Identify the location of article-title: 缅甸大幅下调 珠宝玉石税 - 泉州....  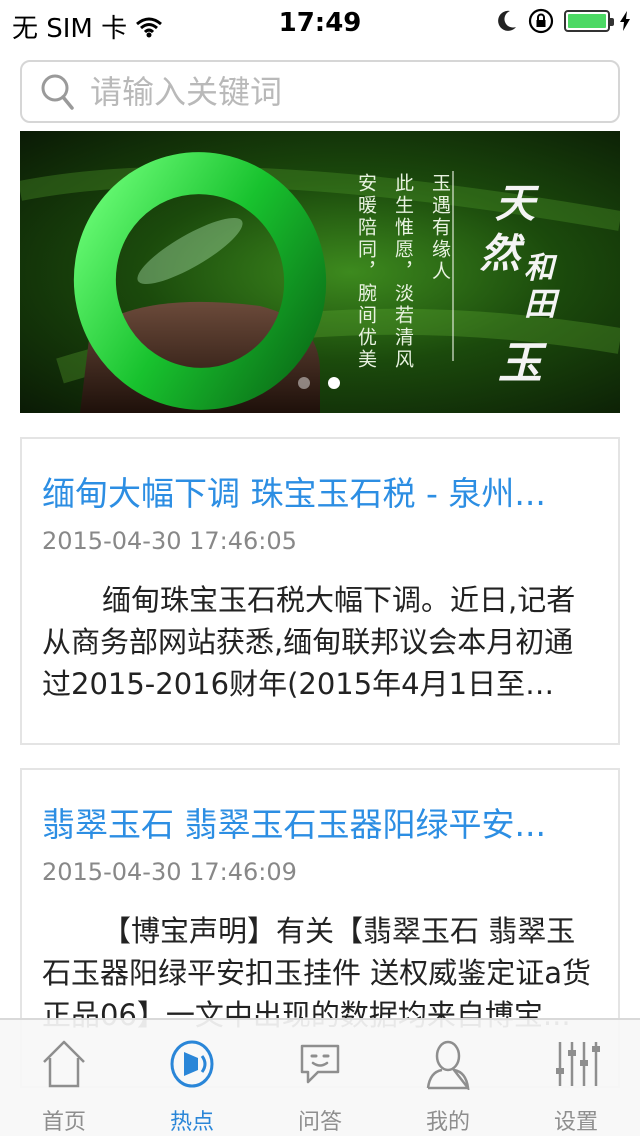
(320, 491).